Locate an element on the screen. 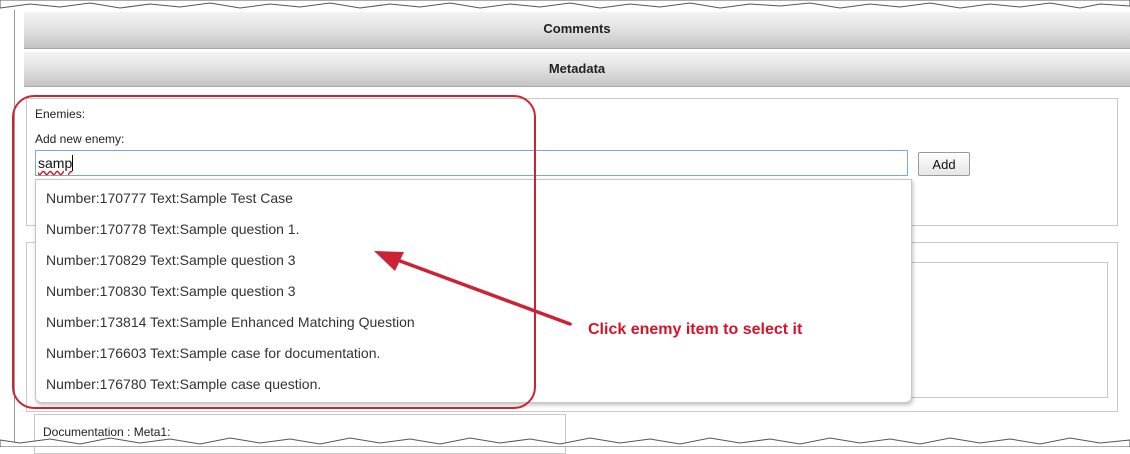 The height and width of the screenshot is (454, 1130). documentation-box: Documentation : Meta1: is located at coordinates (300, 434).